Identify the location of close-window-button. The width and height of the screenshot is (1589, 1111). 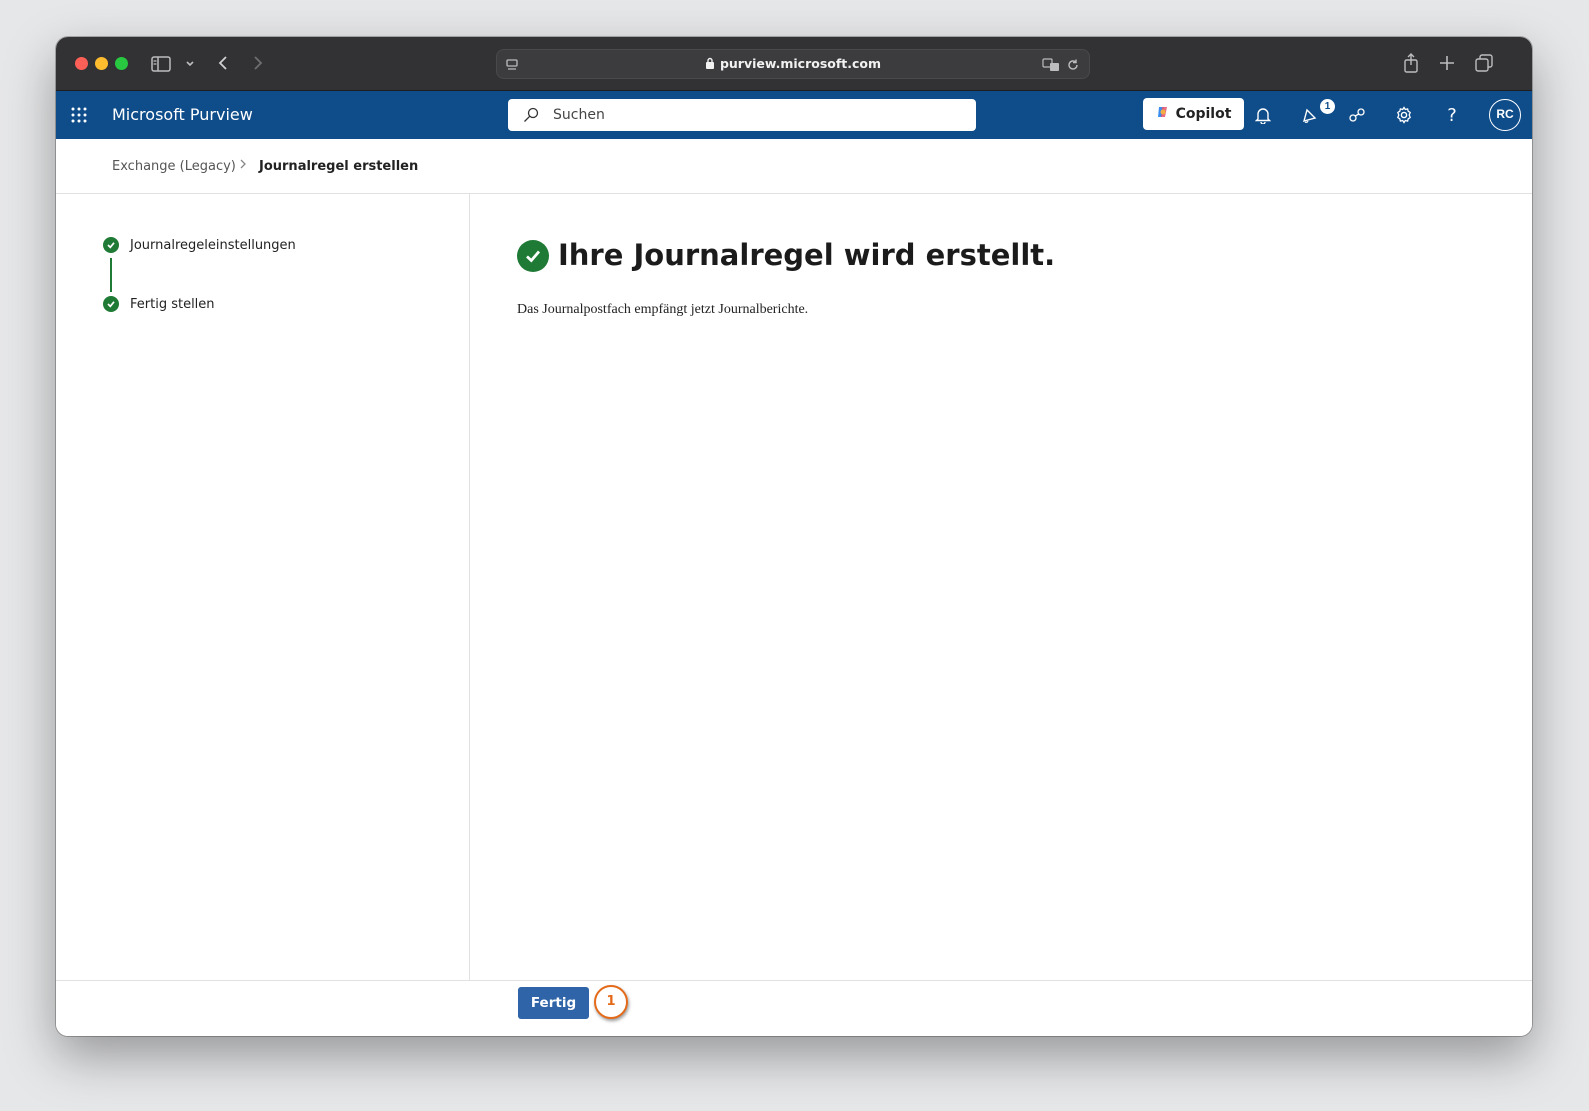
(81, 63).